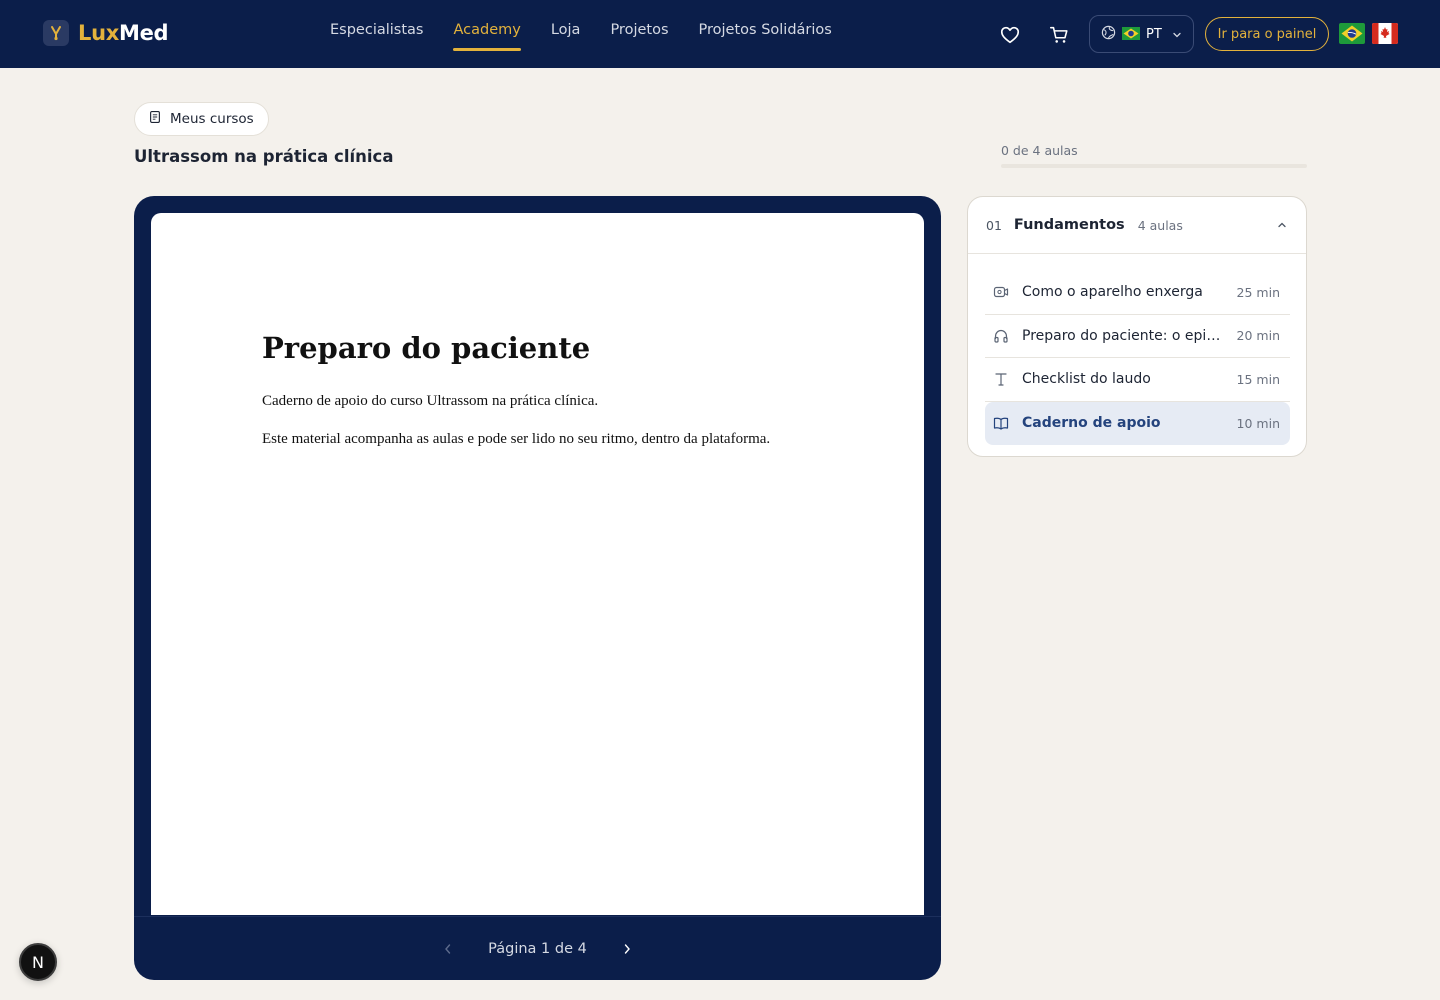 Image resolution: width=1440 pixels, height=1000 pixels. I want to click on cart-icon, so click(1059, 35).